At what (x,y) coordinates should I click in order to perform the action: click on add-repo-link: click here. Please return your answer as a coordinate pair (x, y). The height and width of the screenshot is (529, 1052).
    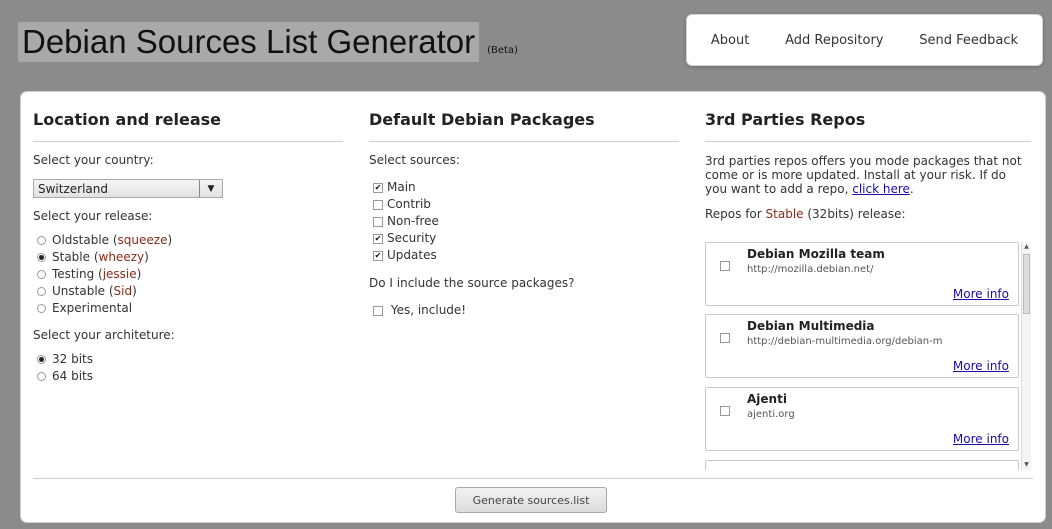
    Looking at the image, I should click on (881, 189).